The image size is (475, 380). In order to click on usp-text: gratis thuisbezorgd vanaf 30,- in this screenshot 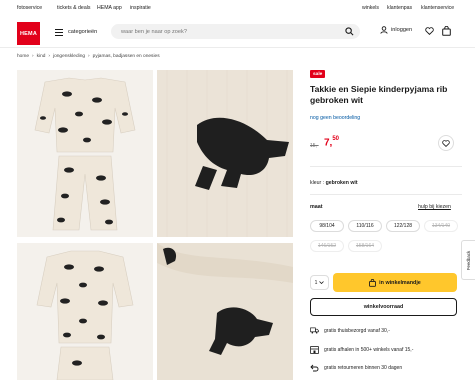, I will do `click(357, 330)`.